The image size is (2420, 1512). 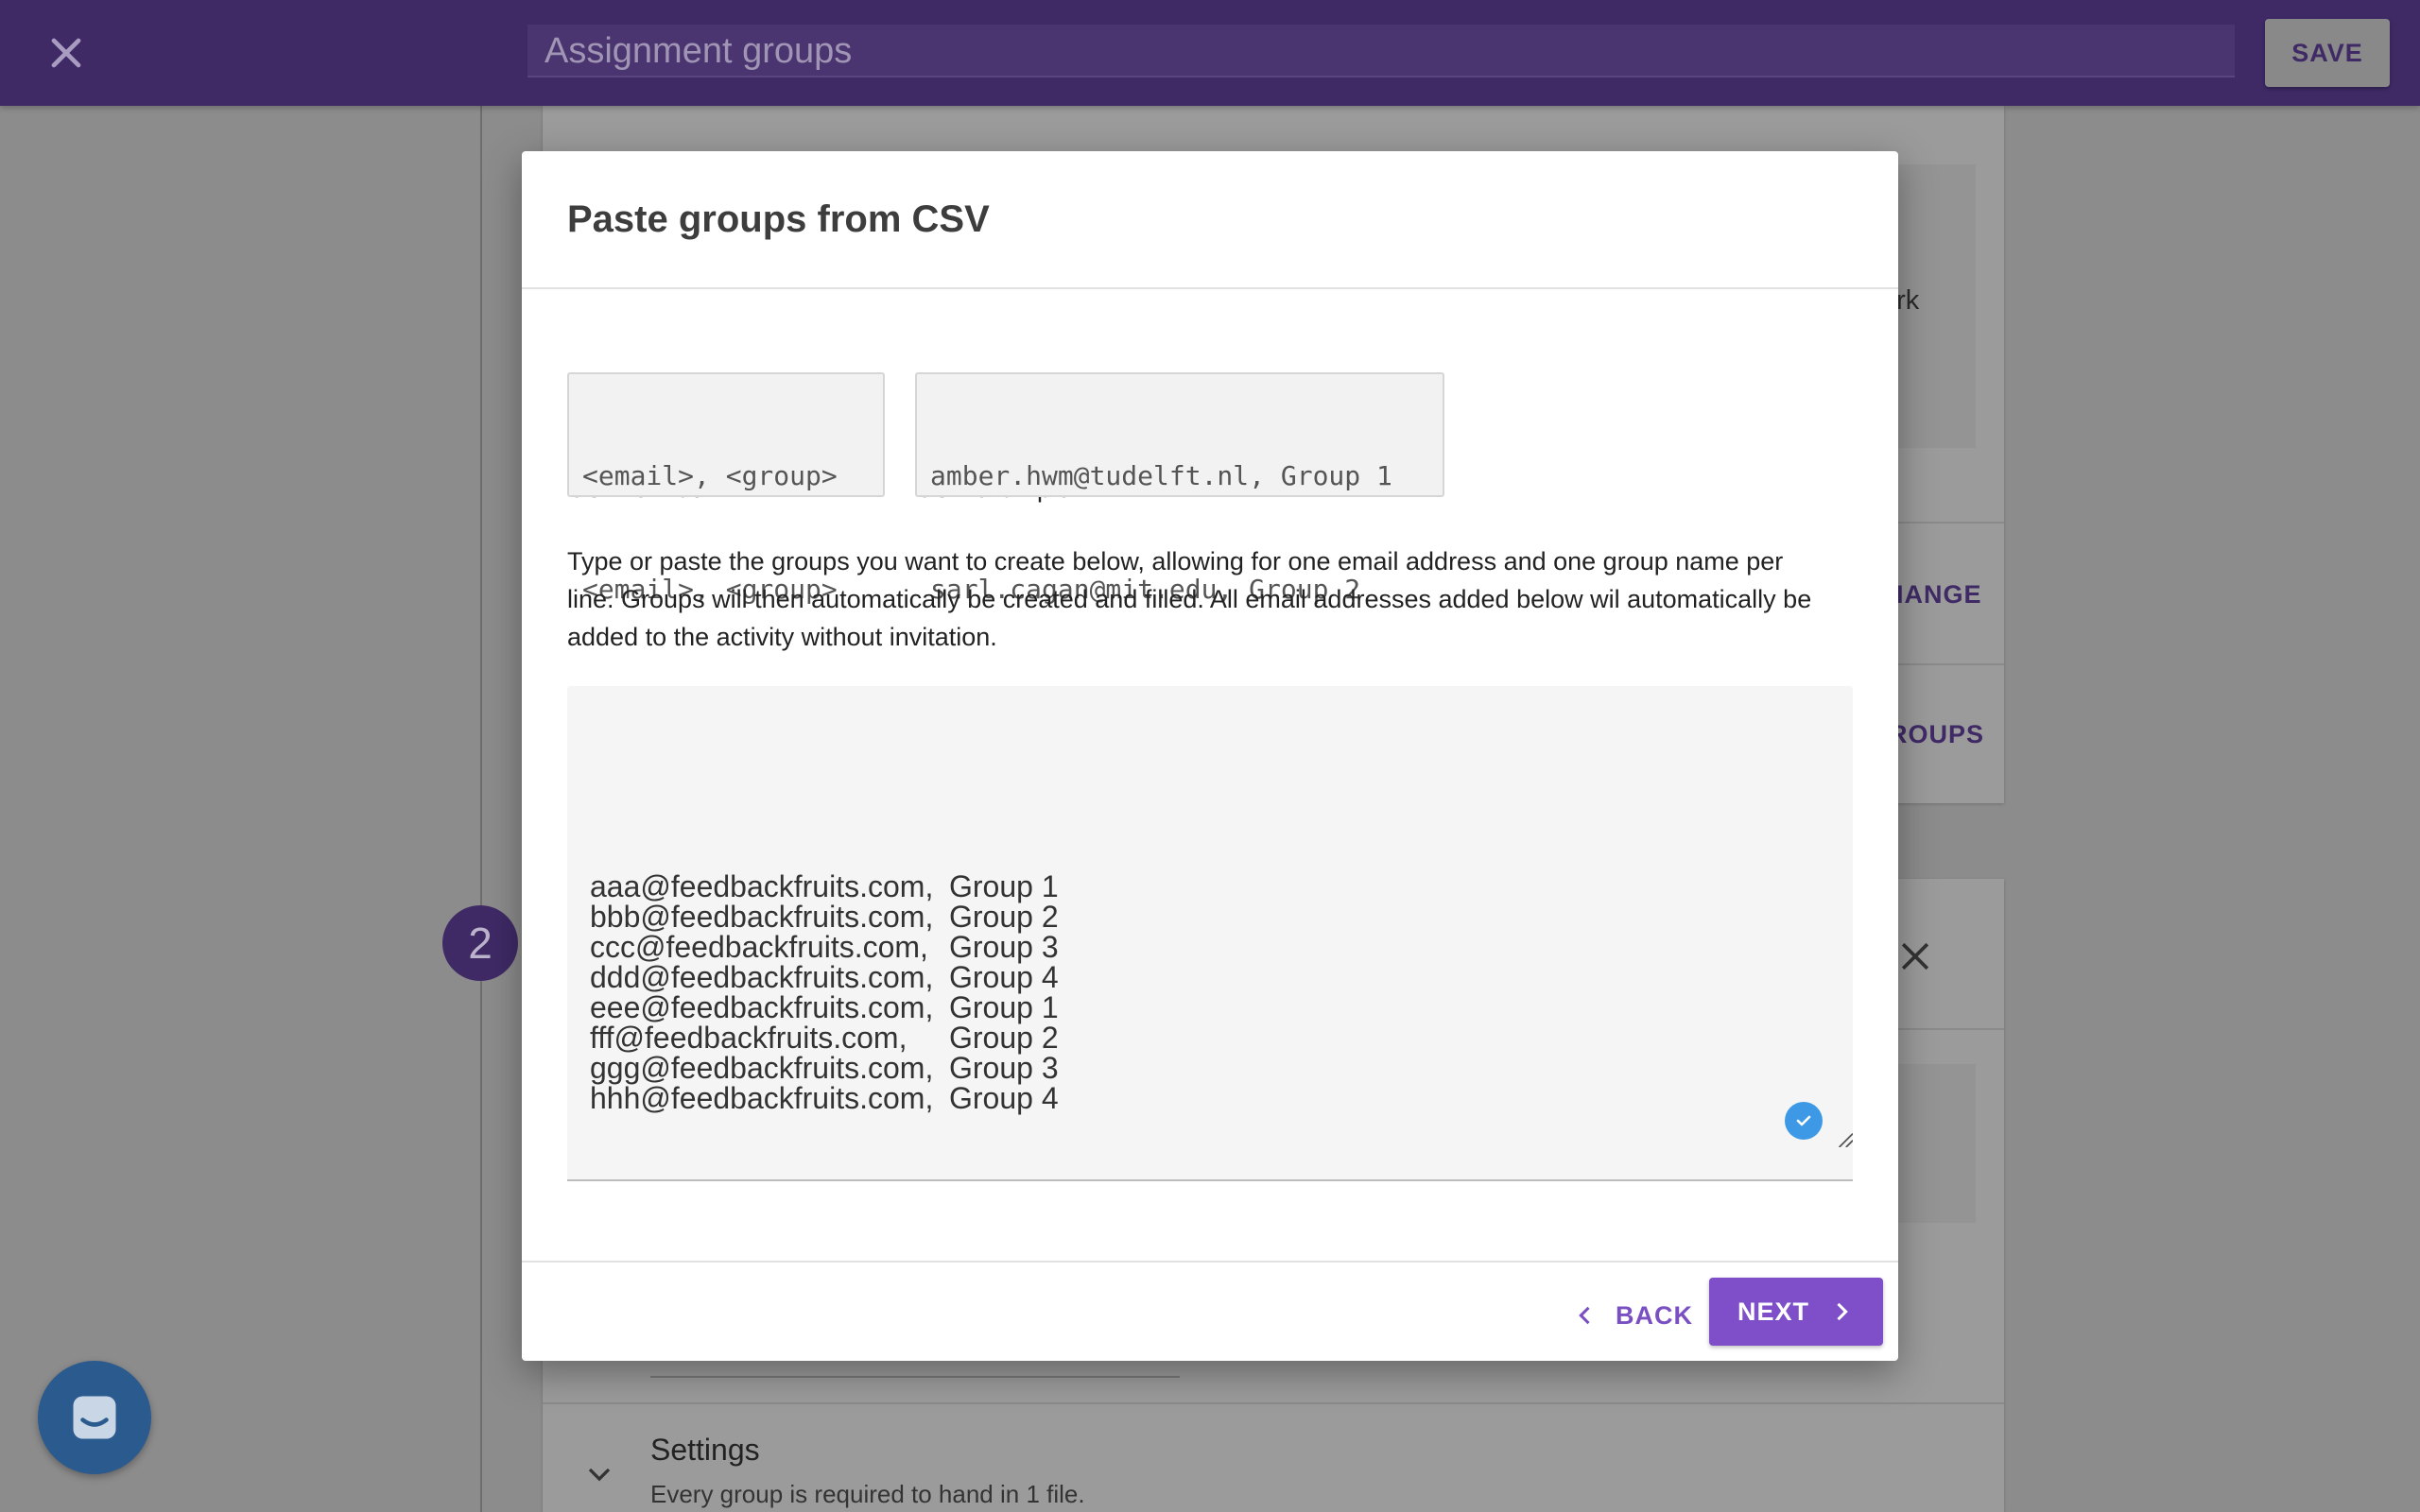 I want to click on groups-button: ROUPS, so click(x=1936, y=734).